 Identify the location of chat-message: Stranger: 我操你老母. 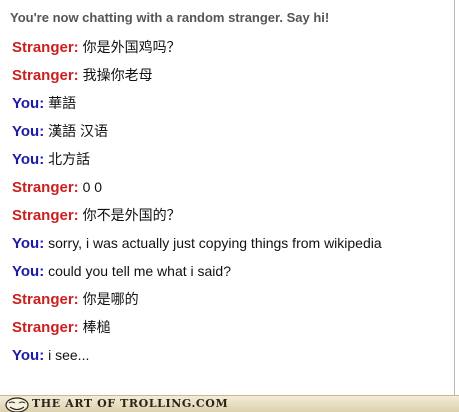
(230, 75).